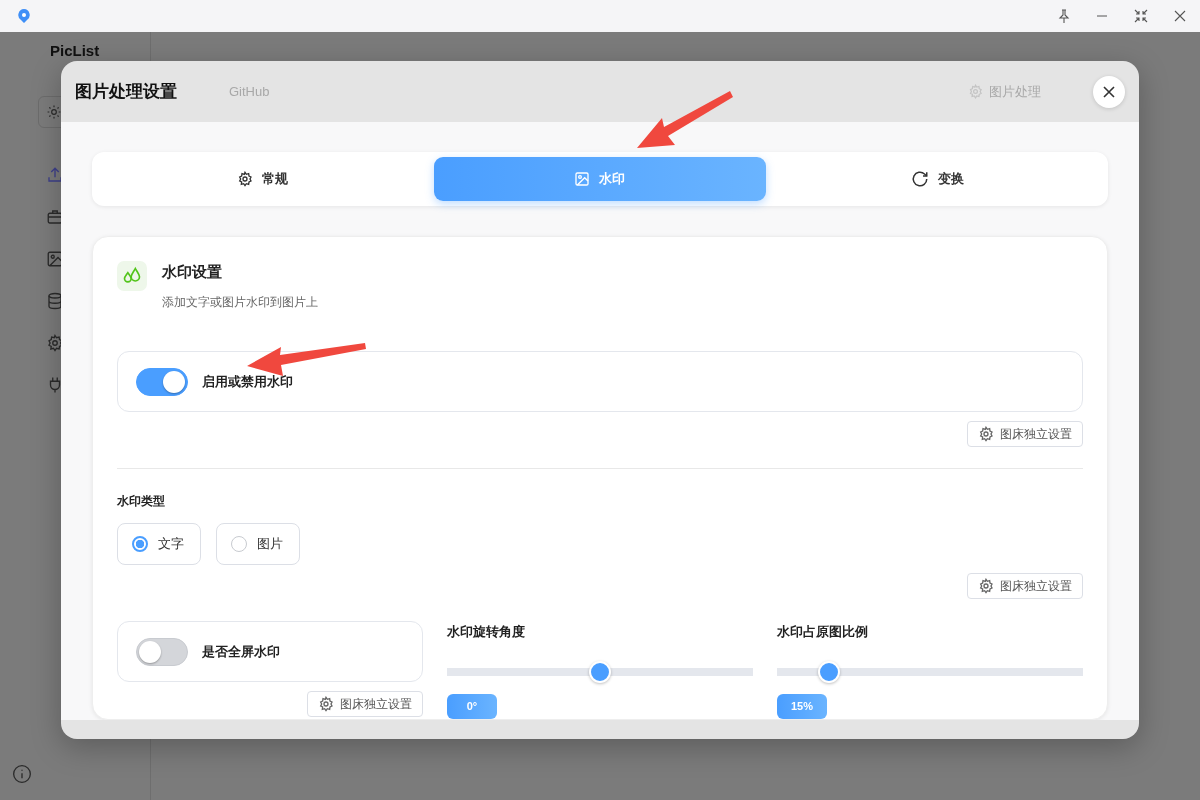 Image resolution: width=1200 pixels, height=800 pixels. Describe the element at coordinates (1064, 16) in the screenshot. I see `pin-icon` at that location.